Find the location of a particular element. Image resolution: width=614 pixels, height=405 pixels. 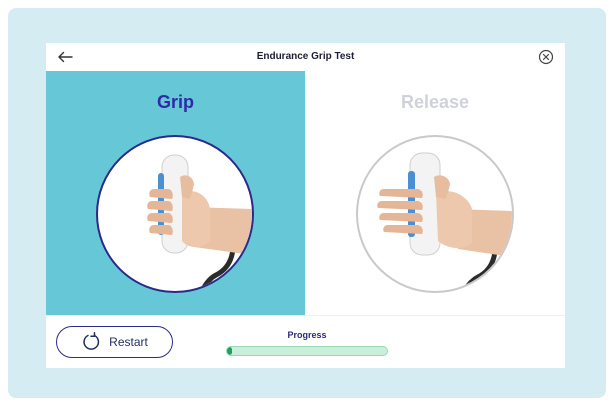

screen-title: Endurance Grip Test is located at coordinates (305, 56).